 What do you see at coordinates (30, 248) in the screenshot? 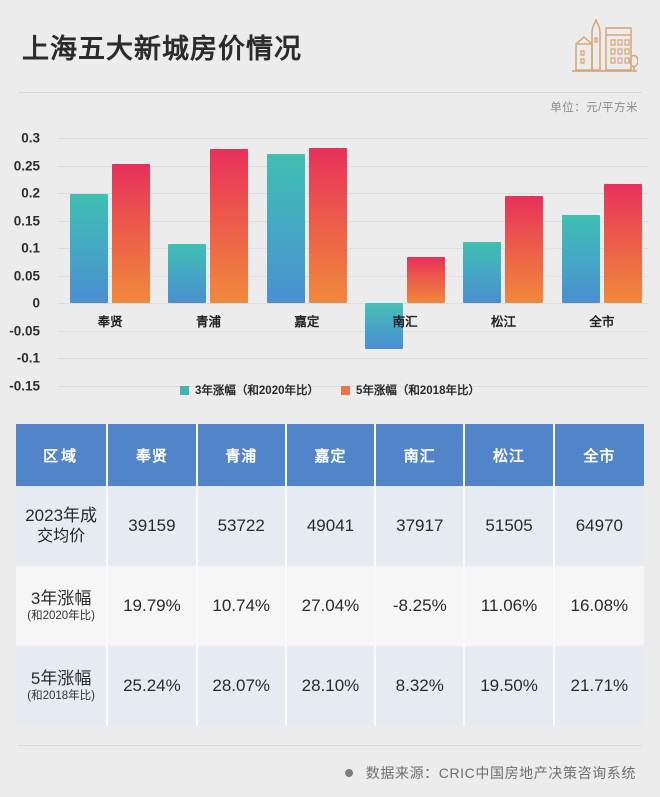
I see `y-axis-tick-label: 0.1` at bounding box center [30, 248].